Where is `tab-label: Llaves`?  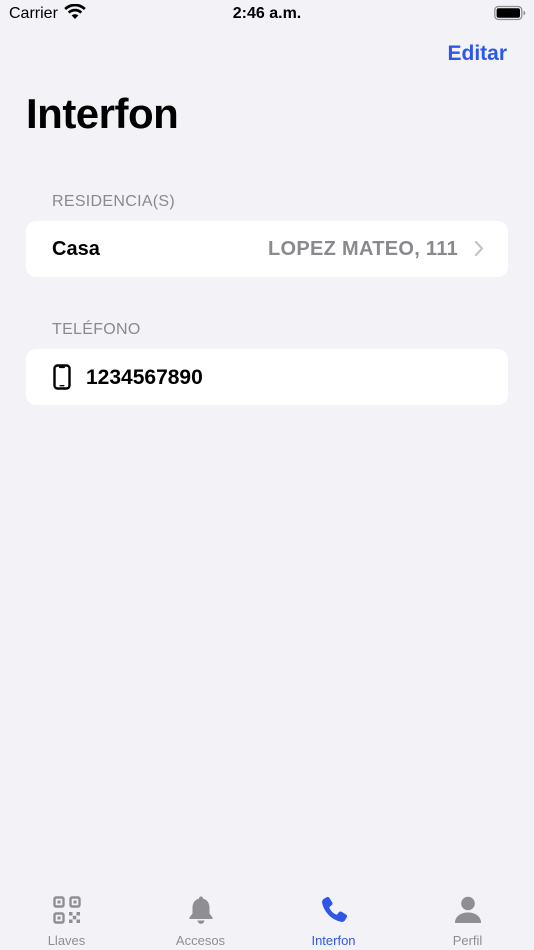
tab-label: Llaves is located at coordinates (66, 940).